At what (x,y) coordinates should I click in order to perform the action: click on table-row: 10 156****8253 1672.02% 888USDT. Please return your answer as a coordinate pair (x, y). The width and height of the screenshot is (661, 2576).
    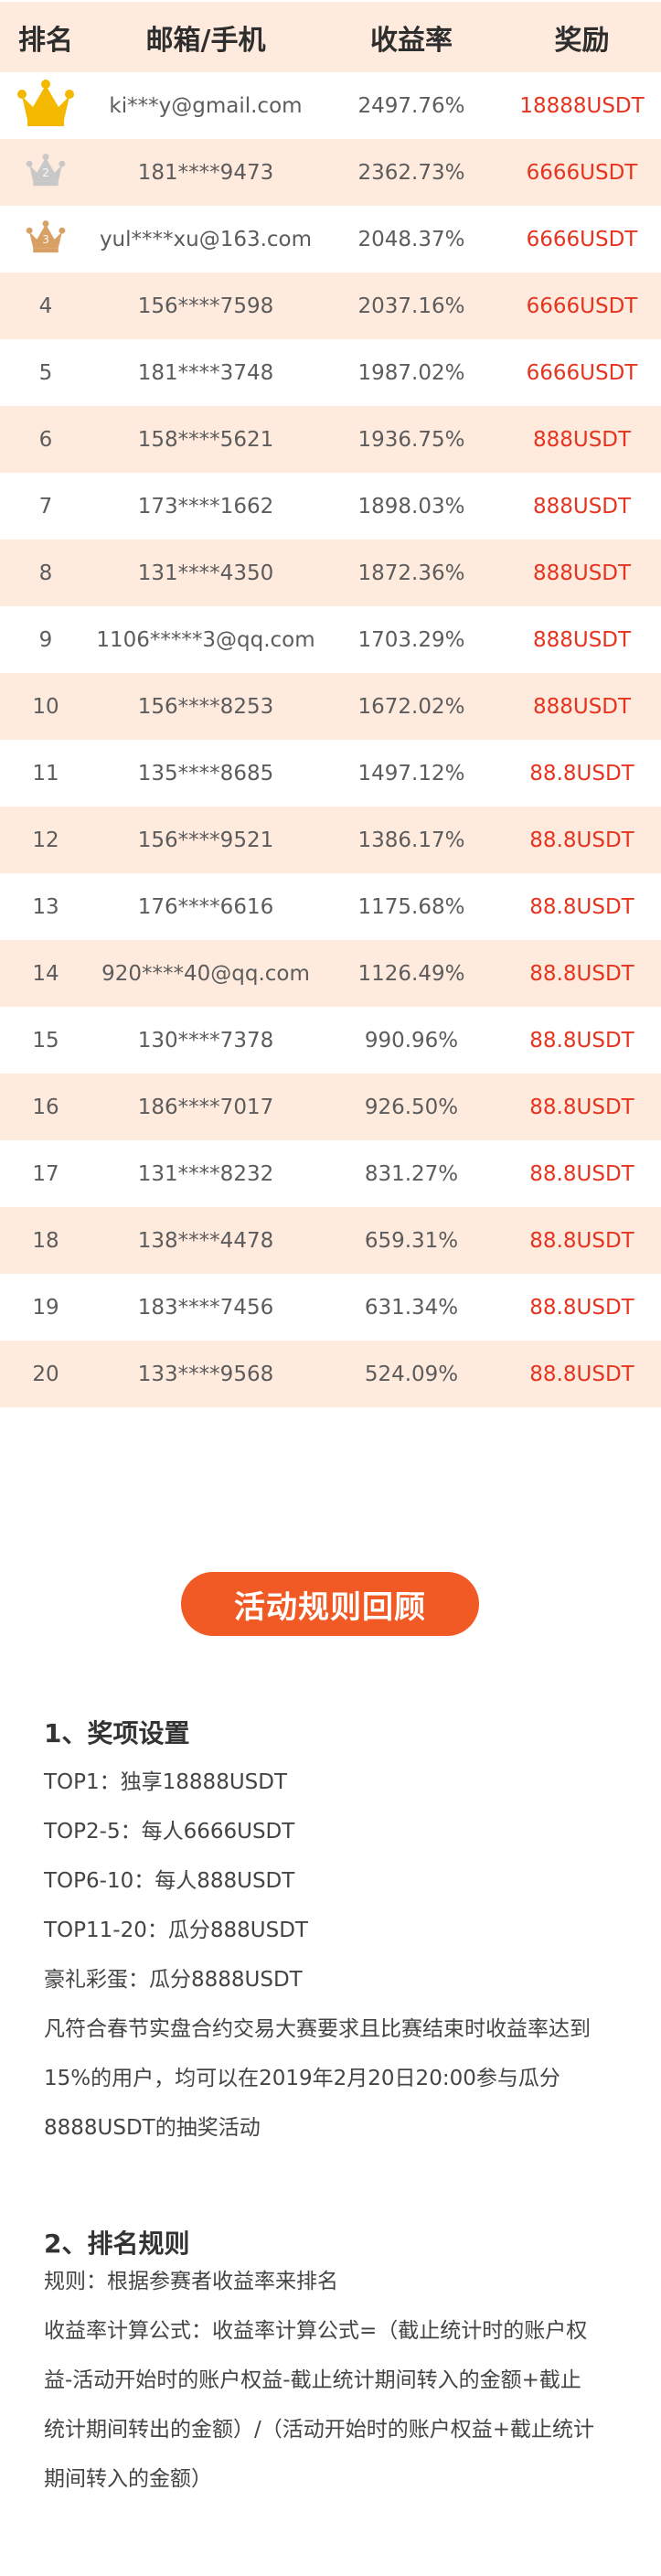
    Looking at the image, I should click on (330, 706).